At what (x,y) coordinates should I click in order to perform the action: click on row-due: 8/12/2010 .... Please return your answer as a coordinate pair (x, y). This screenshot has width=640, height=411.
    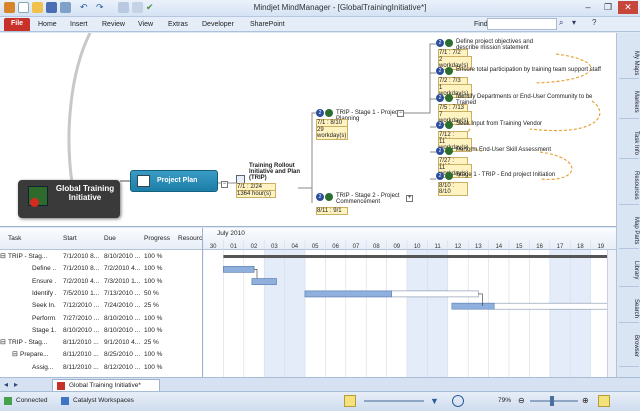
    Looking at the image, I should click on (122, 367).